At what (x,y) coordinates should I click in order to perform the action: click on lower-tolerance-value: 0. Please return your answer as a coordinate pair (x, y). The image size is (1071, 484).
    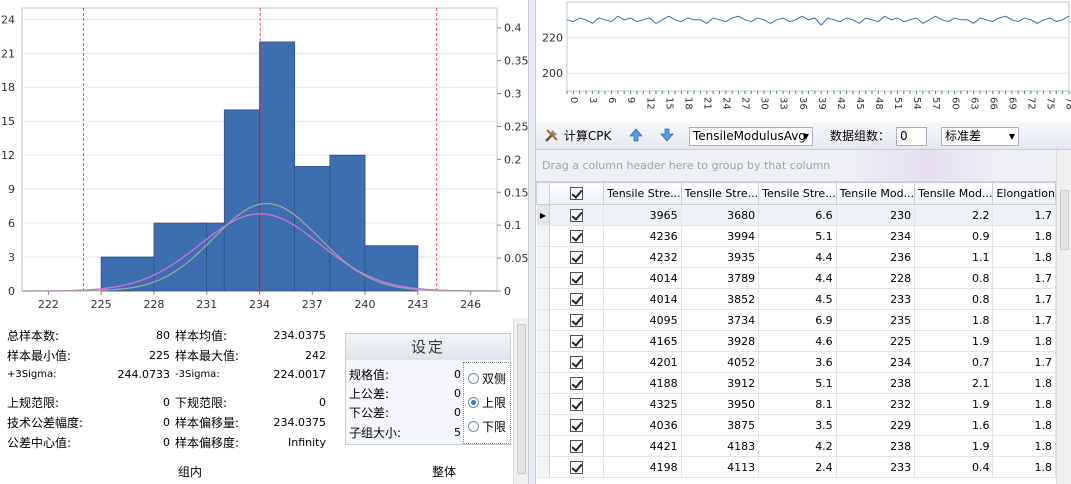
    Looking at the image, I should click on (457, 413).